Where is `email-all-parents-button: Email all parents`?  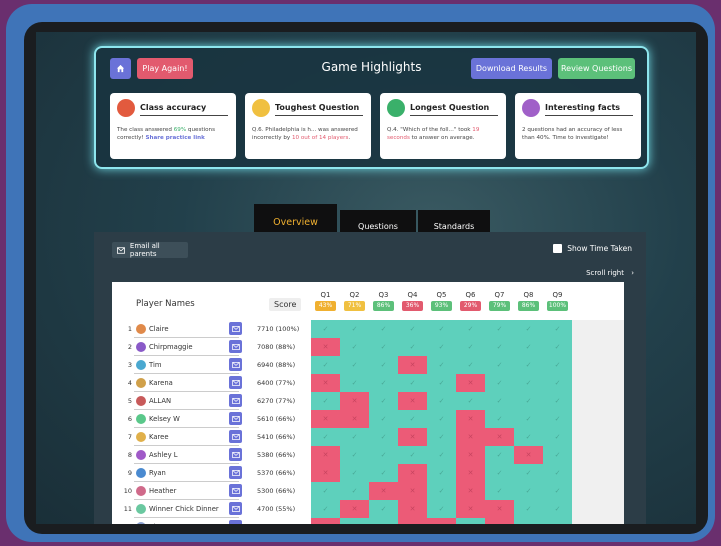 email-all-parents-button: Email all parents is located at coordinates (150, 250).